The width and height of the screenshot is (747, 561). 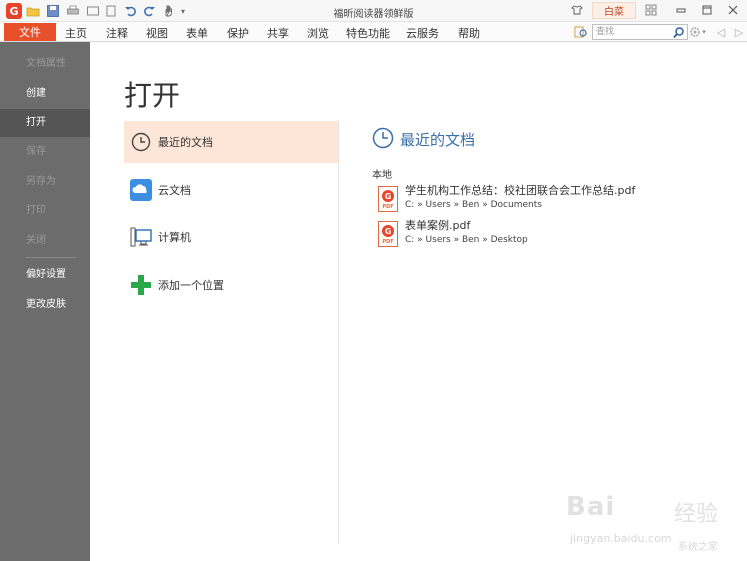 I want to click on tab-cloud-services: 云服务, so click(x=422, y=33).